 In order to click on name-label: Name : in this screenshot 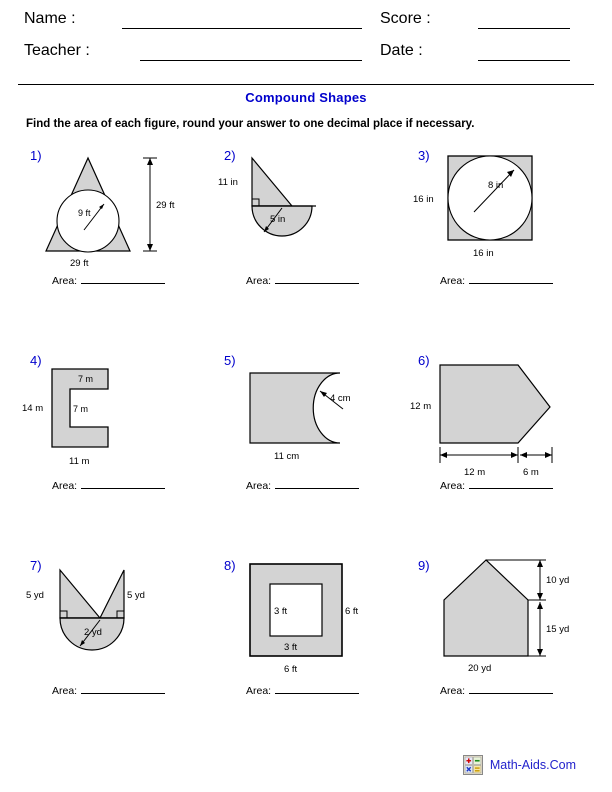, I will do `click(50, 18)`.